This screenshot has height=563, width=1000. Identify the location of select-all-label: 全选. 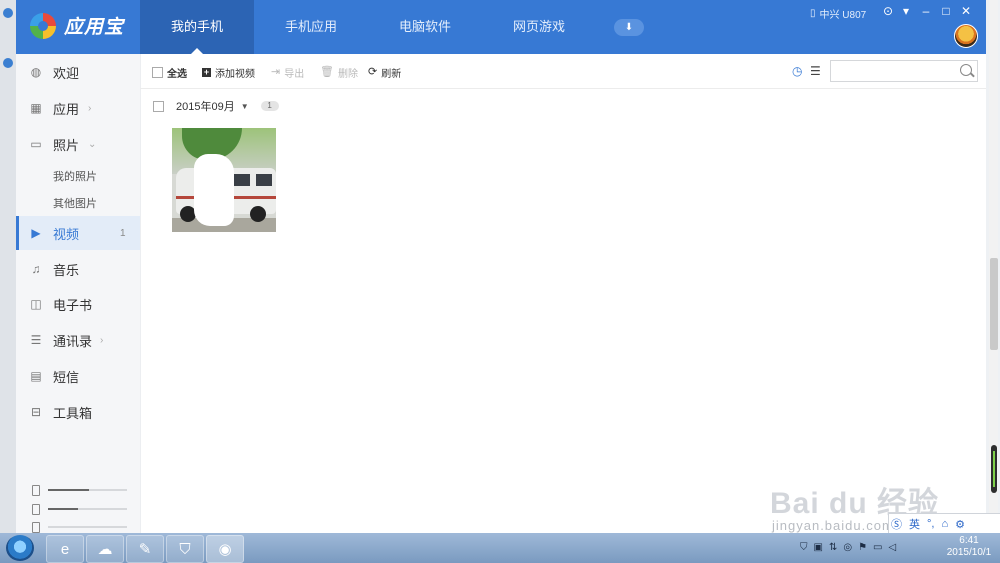
(177, 74).